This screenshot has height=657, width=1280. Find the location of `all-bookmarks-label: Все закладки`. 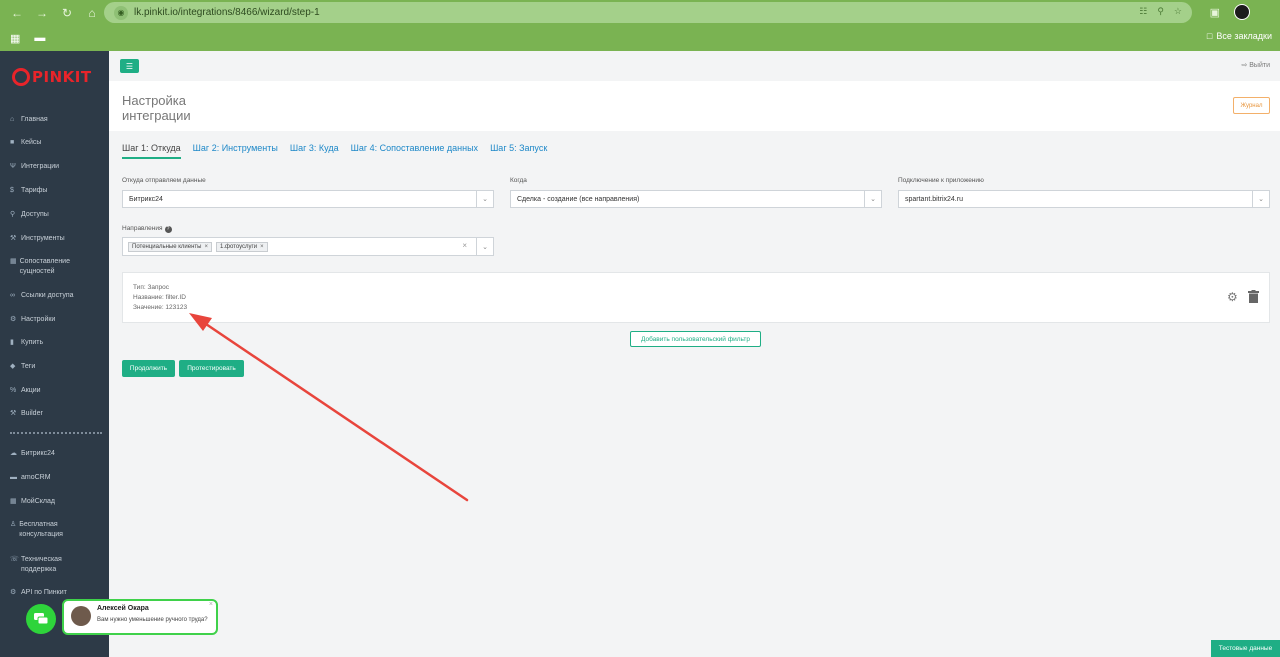

all-bookmarks-label: Все закладки is located at coordinates (1244, 36).